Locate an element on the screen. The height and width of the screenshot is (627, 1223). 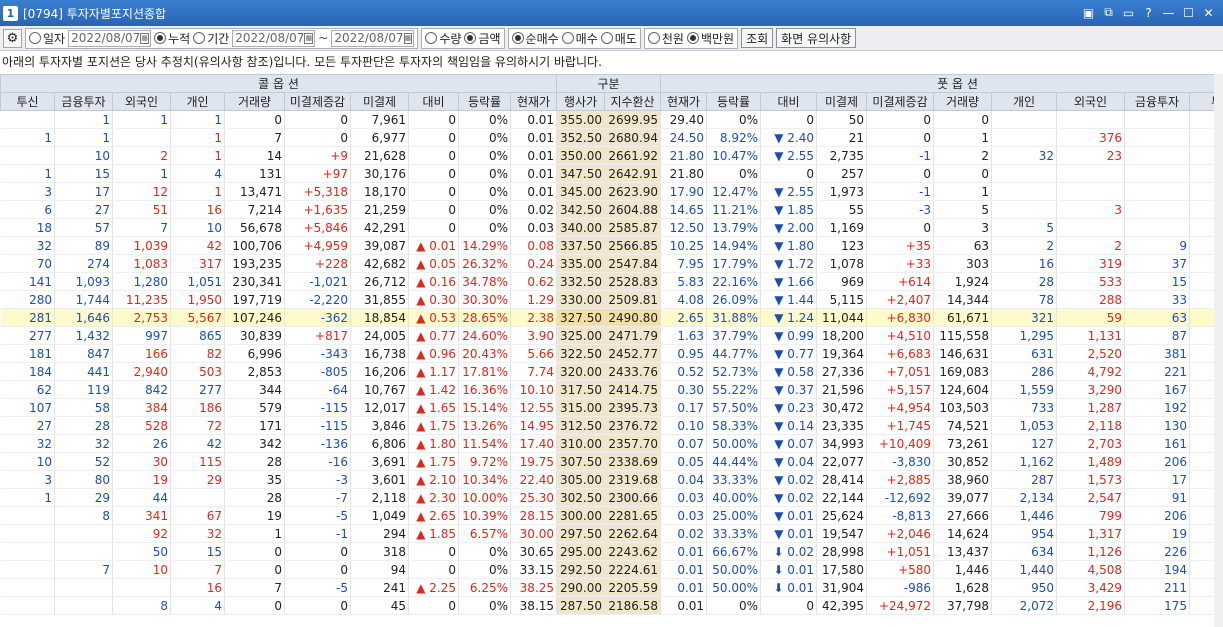
radio-amount: 금액 is located at coordinates (482, 38).